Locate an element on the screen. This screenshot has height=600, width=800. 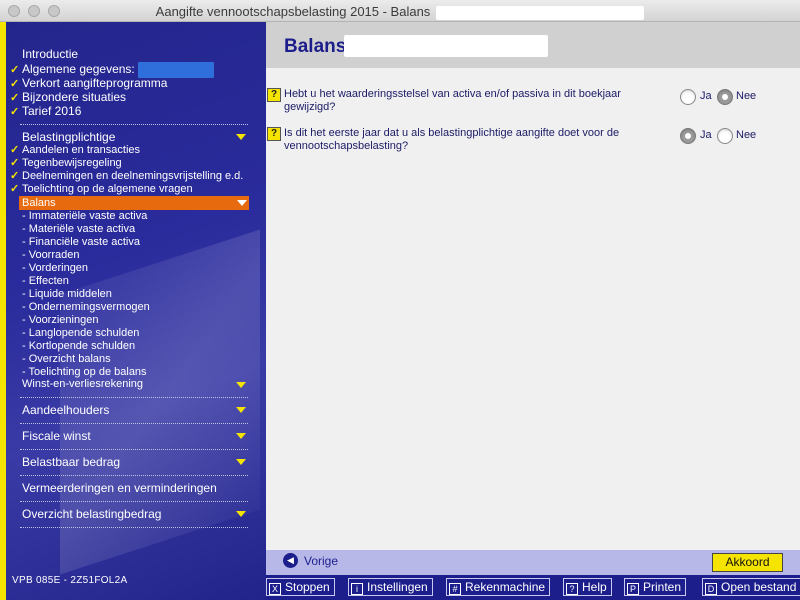
balans-subitem: - Voorraden is located at coordinates (50, 255).